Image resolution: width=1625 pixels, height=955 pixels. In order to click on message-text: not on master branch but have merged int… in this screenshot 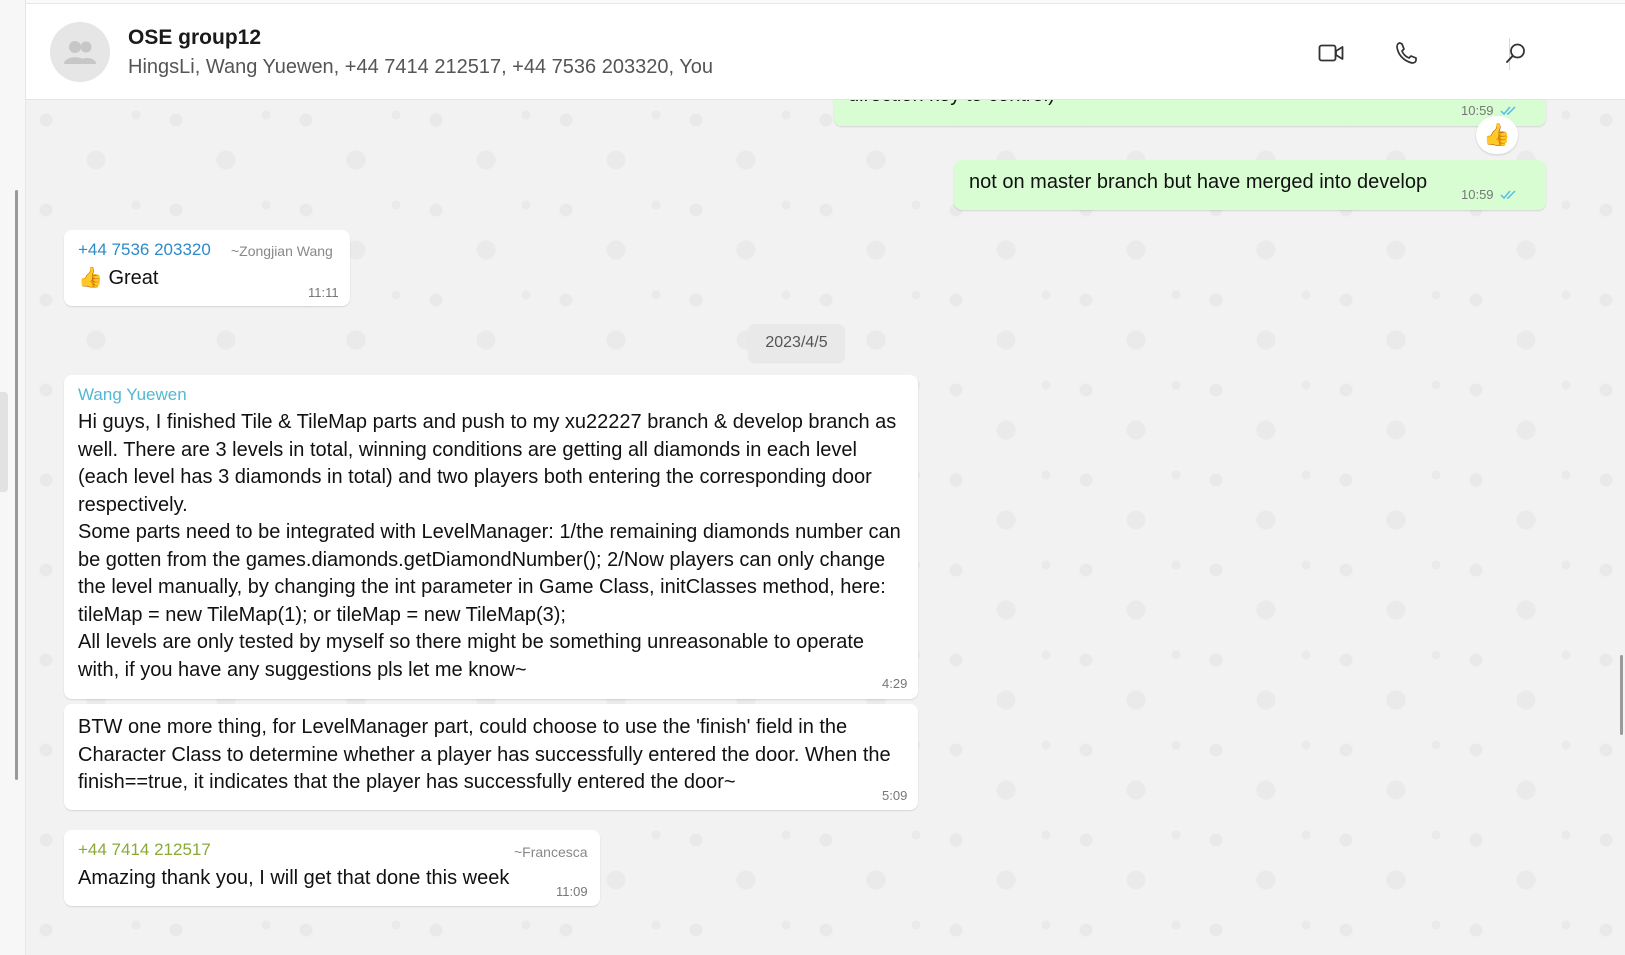, I will do `click(1198, 182)`.